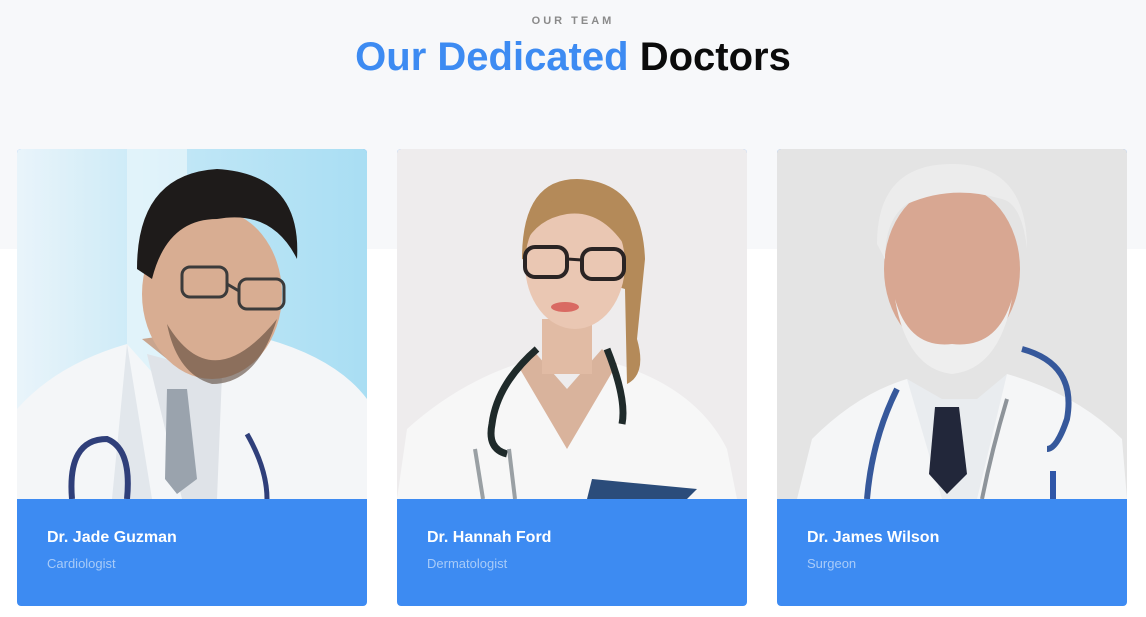 The image size is (1146, 617). I want to click on doctor-name: Dr. Hannah Ford, so click(572, 538).